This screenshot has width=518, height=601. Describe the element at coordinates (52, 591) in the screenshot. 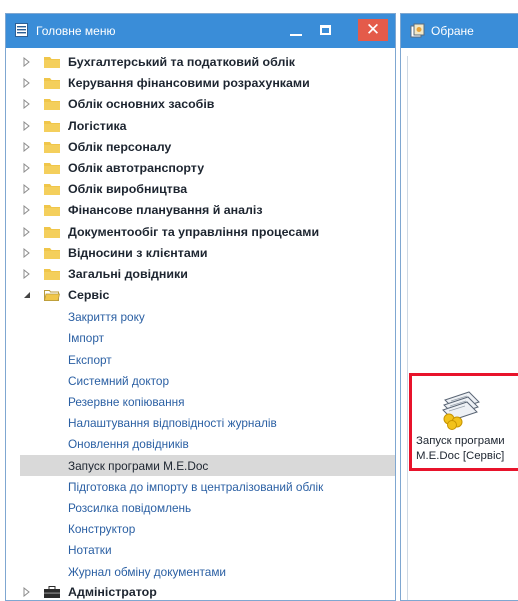

I see `admin-briefcase-icon` at that location.